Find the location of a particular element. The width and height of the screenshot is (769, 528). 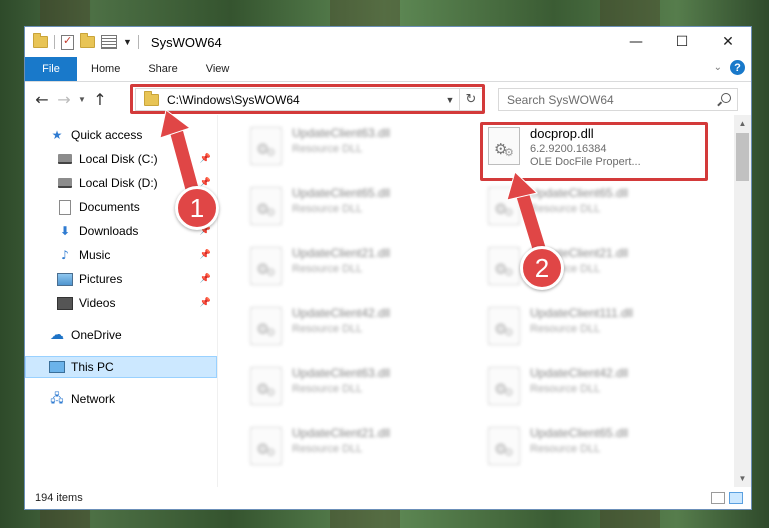

title-bar: ▼ SysWOW64 — ☐ ✕ is located at coordinates (388, 42).